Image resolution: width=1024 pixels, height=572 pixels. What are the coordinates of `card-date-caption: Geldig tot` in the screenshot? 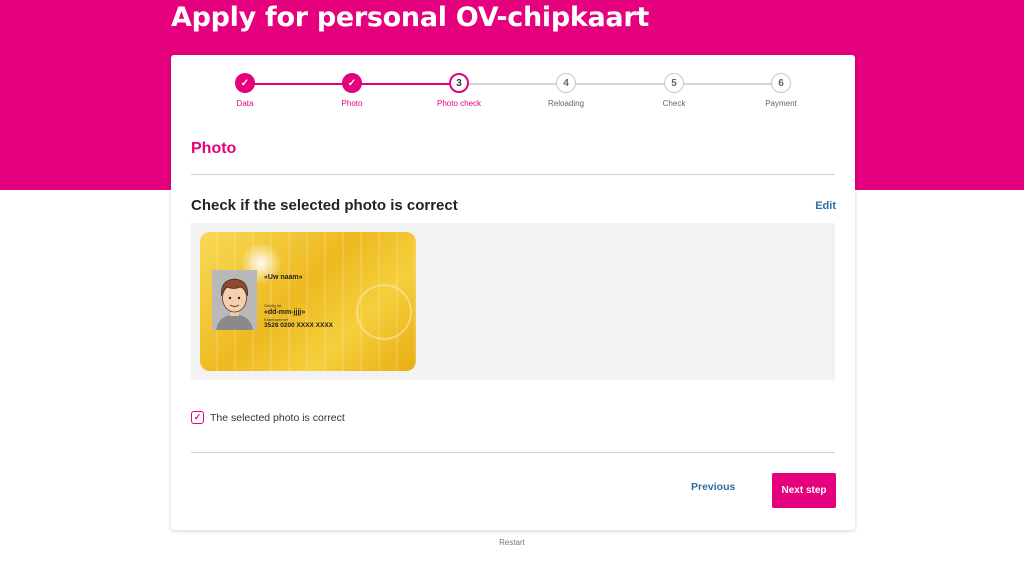 It's located at (273, 305).